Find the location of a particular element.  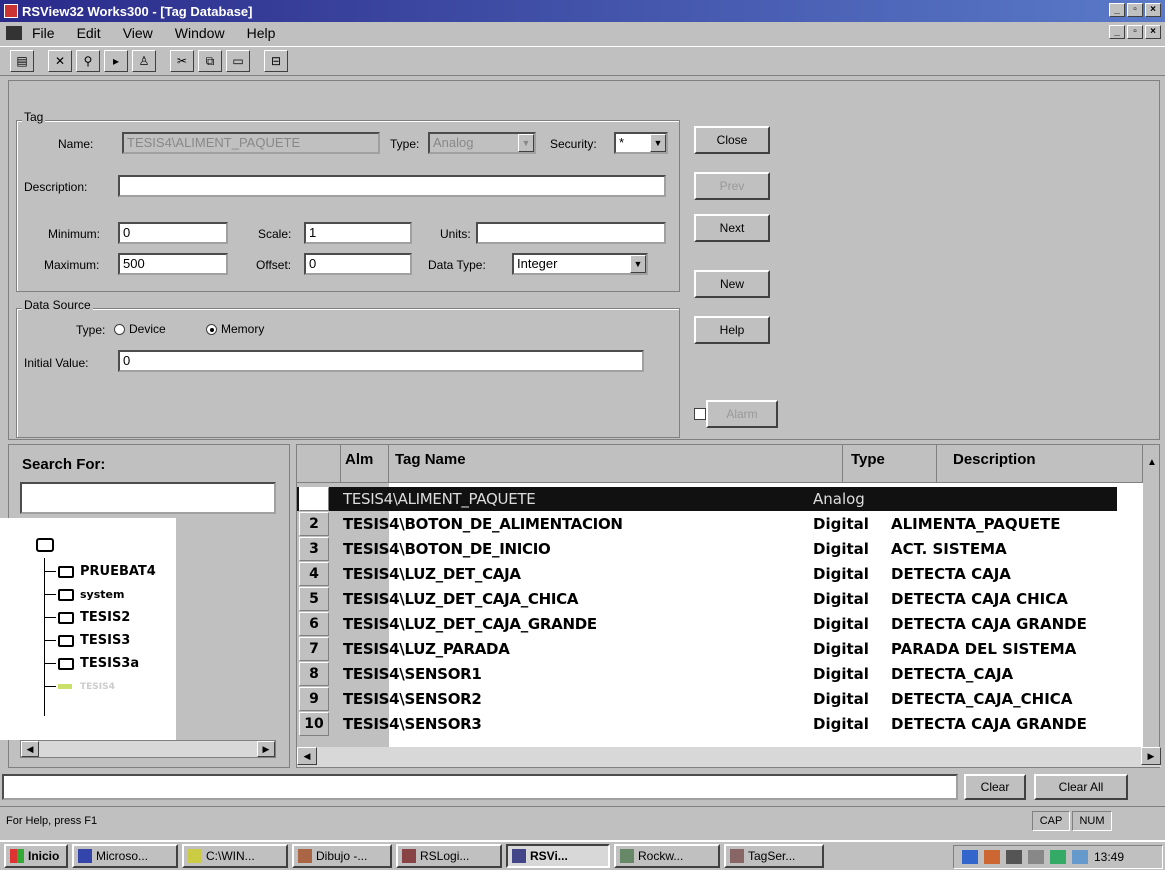

table-row: 9 TESIS4\SENSOR2 Digital DETECTA_CAJA_CHICA is located at coordinates (707, 699).